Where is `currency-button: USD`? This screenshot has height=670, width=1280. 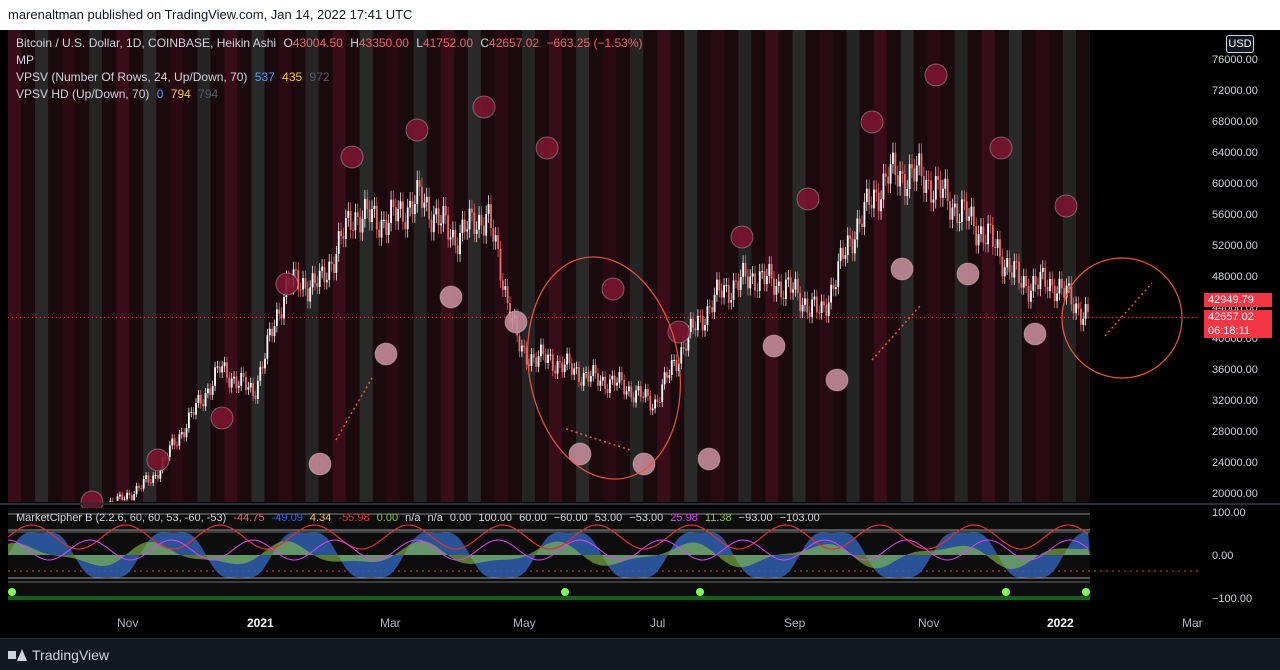 currency-button: USD is located at coordinates (1240, 44).